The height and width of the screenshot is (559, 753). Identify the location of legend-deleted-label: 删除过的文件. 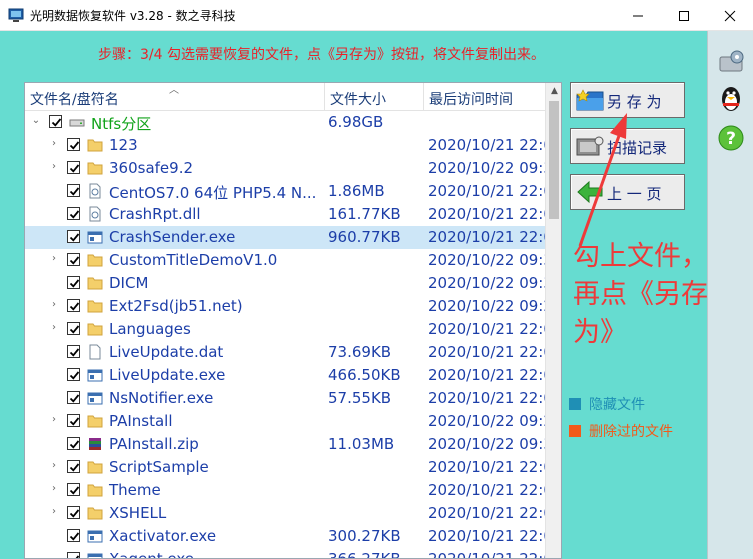
(631, 432).